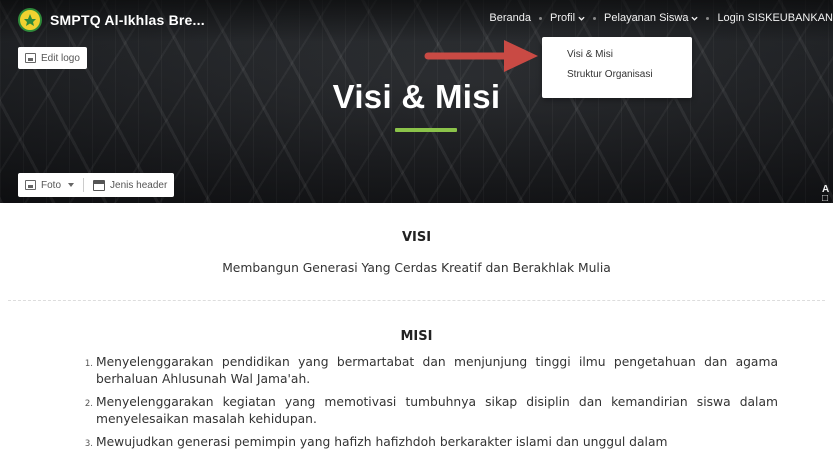  I want to click on list-number: 2., so click(88, 404).